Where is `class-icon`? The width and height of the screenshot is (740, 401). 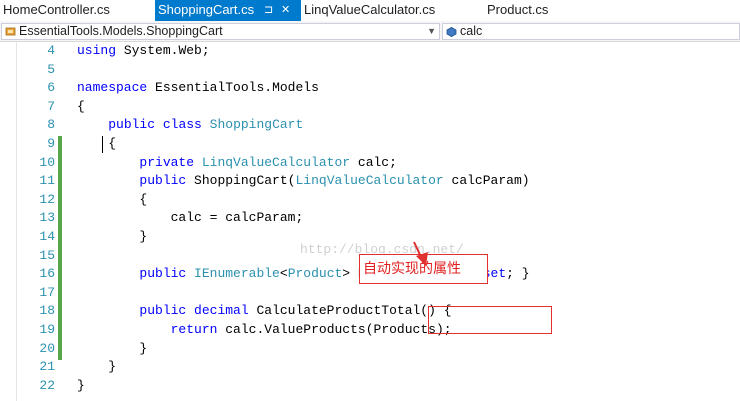
class-icon is located at coordinates (10, 31).